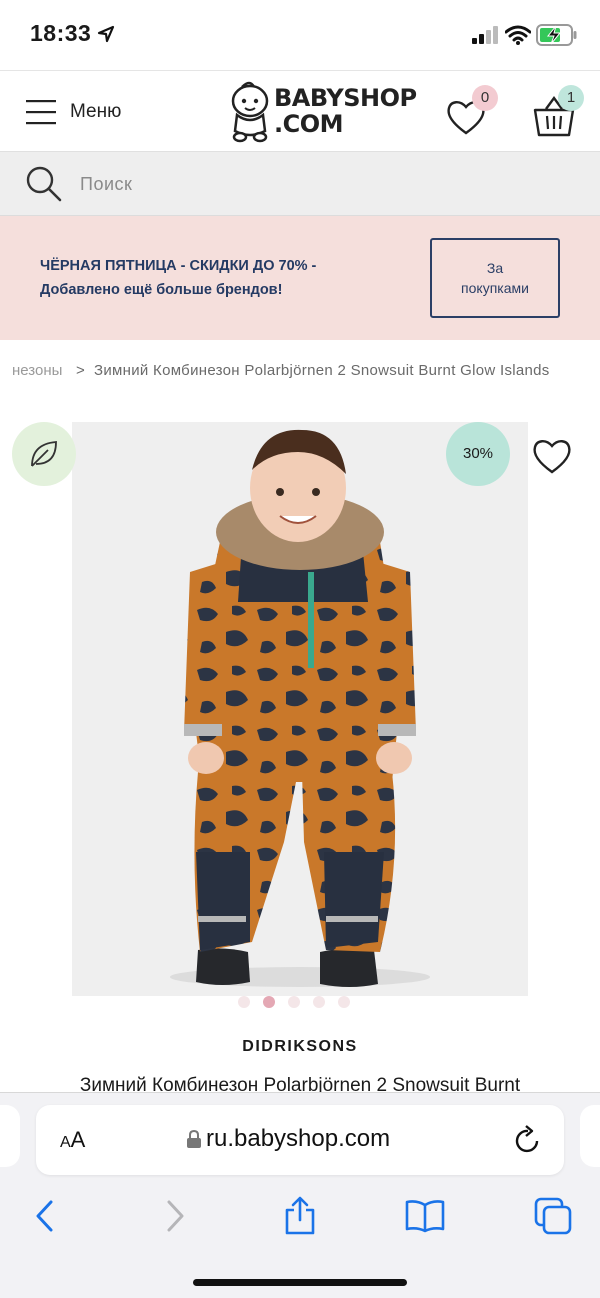 The image size is (600, 1298). I want to click on logo-line-2: .COM, so click(309, 124).